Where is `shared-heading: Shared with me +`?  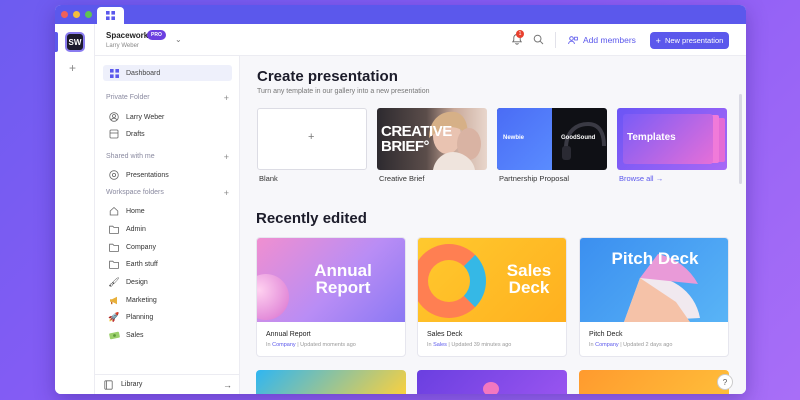 shared-heading: Shared with me + is located at coordinates (167, 157).